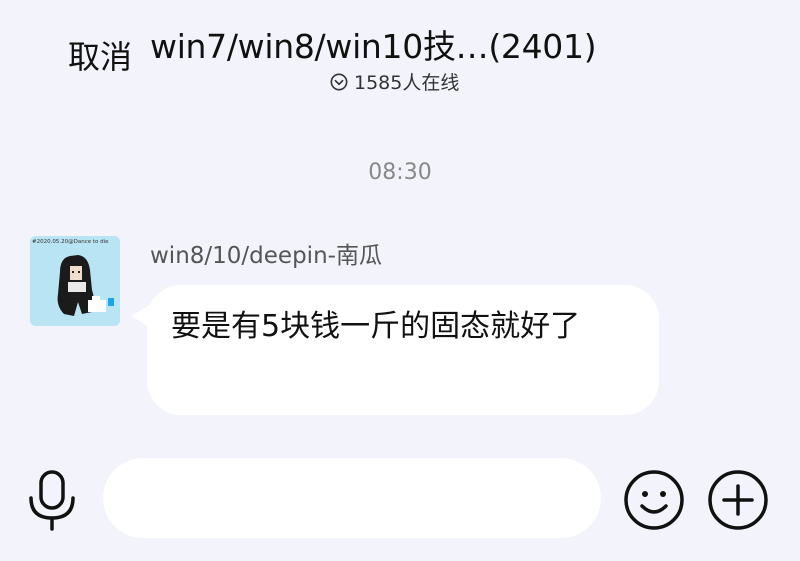 The image size is (800, 561). Describe the element at coordinates (376, 326) in the screenshot. I see `message-text: 要是有5块钱一斤的固态就好了` at that location.